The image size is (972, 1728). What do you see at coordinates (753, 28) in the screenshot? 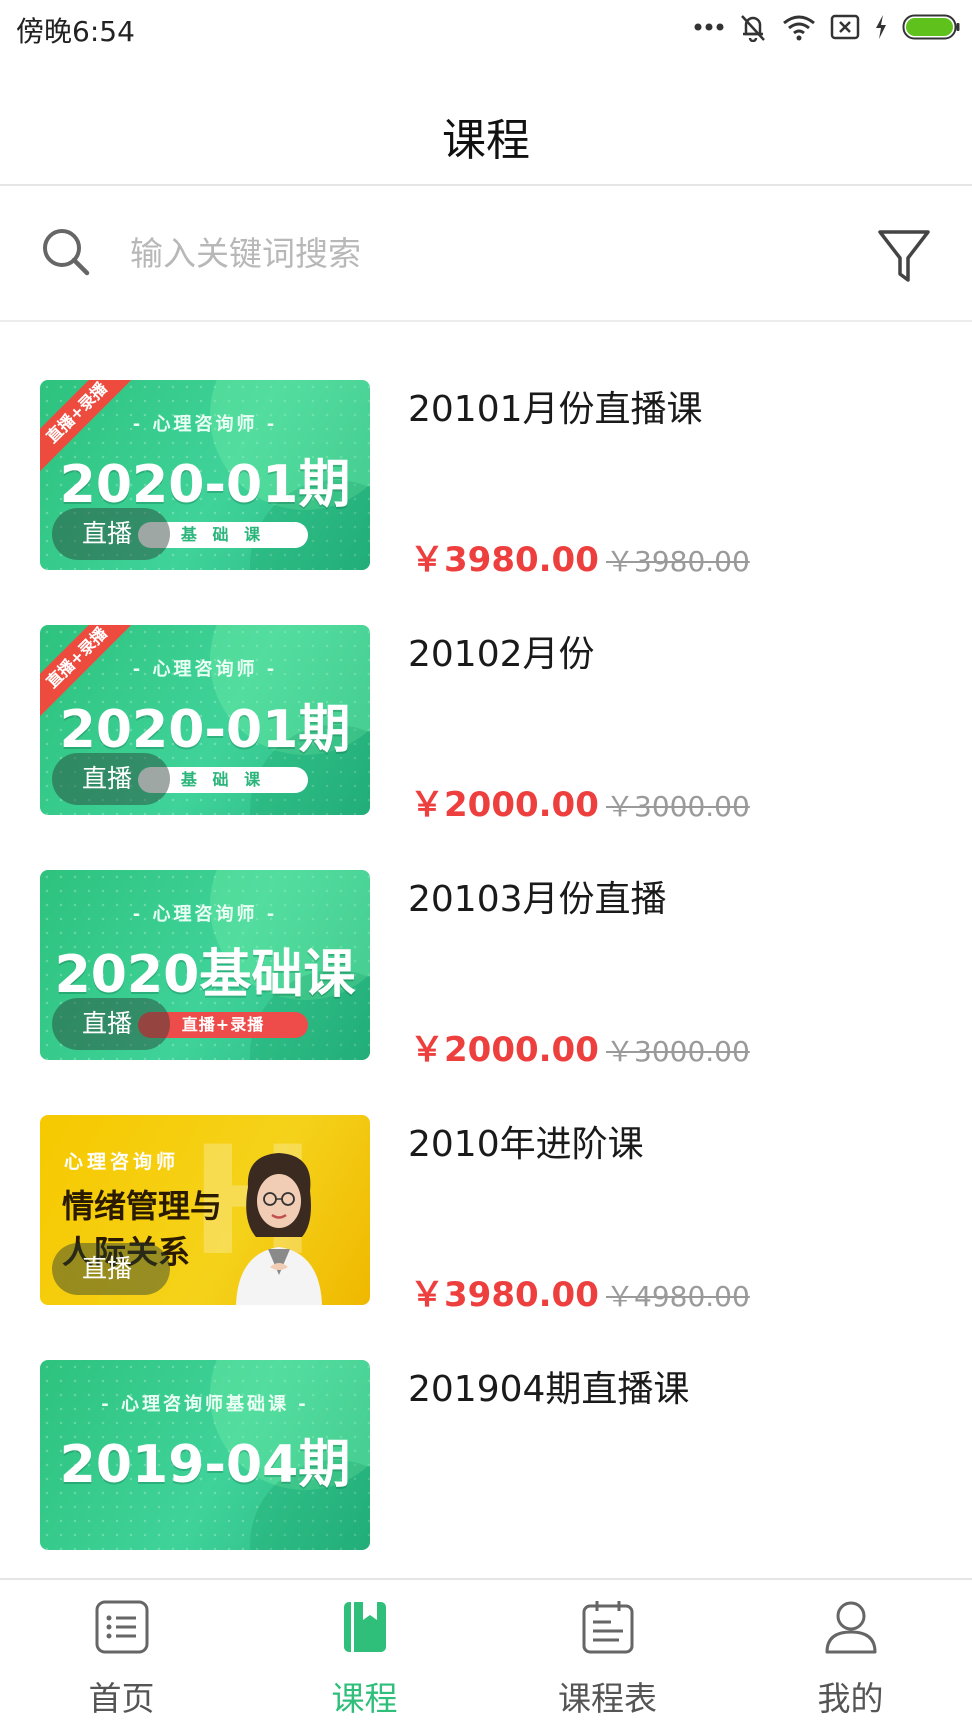
I see `mute-bell-icon` at bounding box center [753, 28].